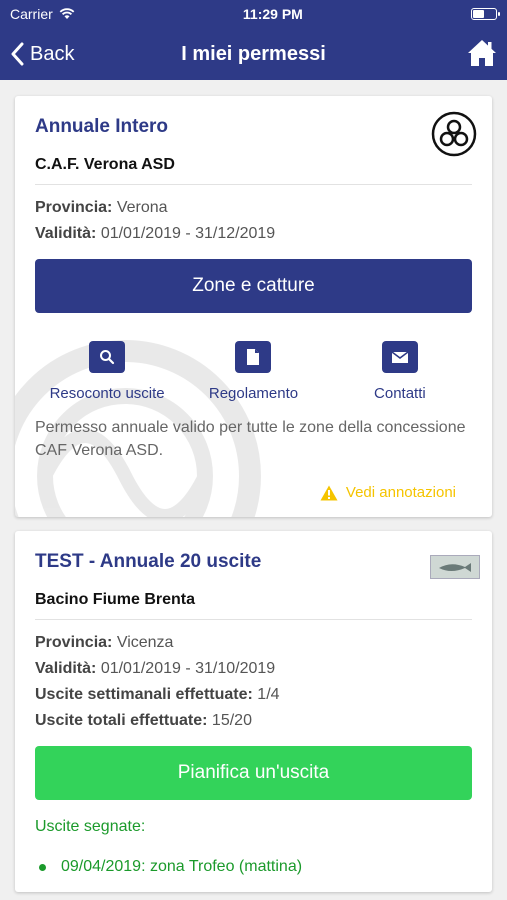  Describe the element at coordinates (145, 642) in the screenshot. I see `provincia-value: Vicenza` at that location.